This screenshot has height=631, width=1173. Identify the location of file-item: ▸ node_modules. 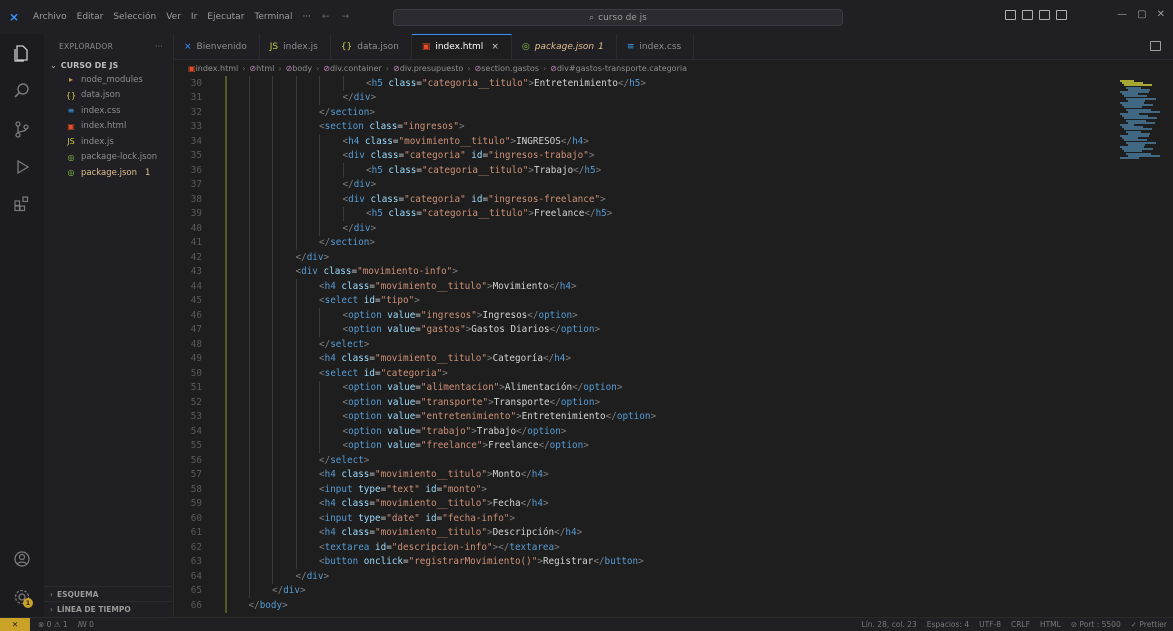
(108, 80).